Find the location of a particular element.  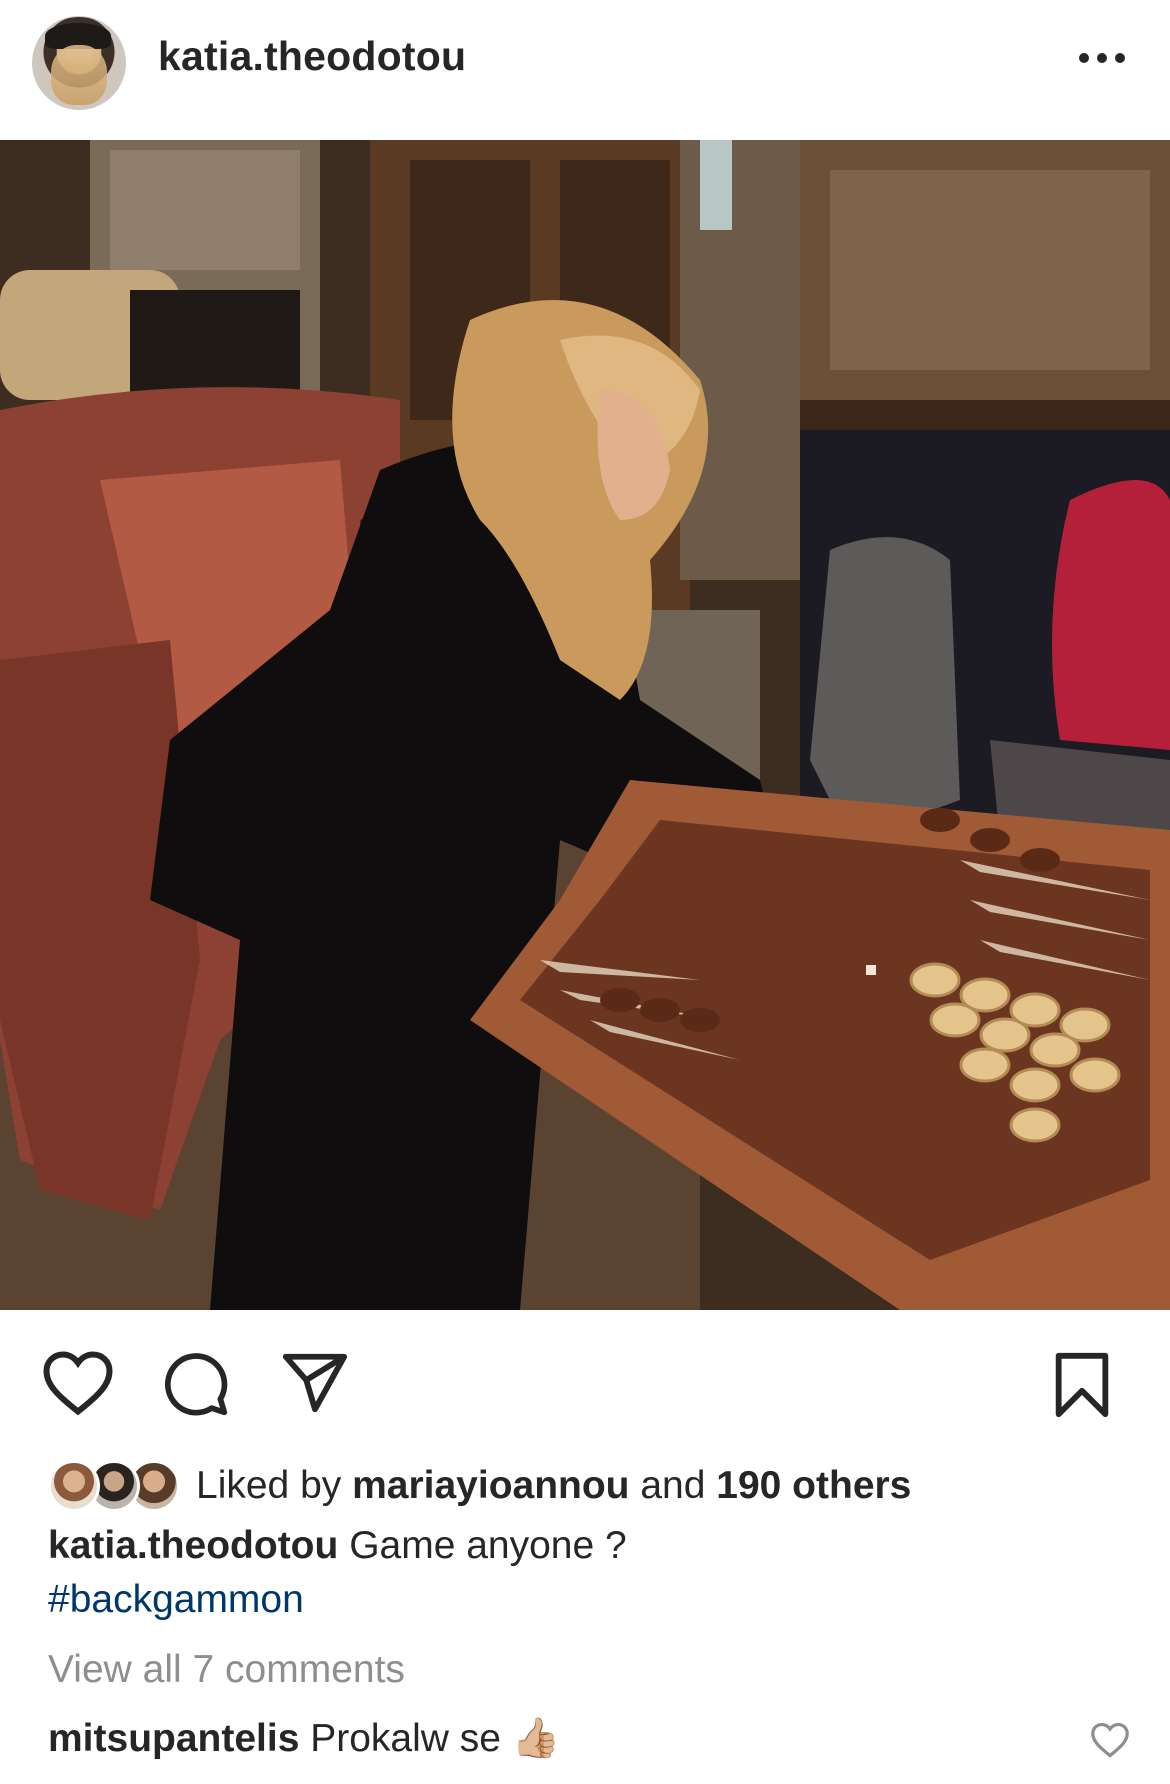

caption-text: Game anyone ? is located at coordinates (488, 1545).